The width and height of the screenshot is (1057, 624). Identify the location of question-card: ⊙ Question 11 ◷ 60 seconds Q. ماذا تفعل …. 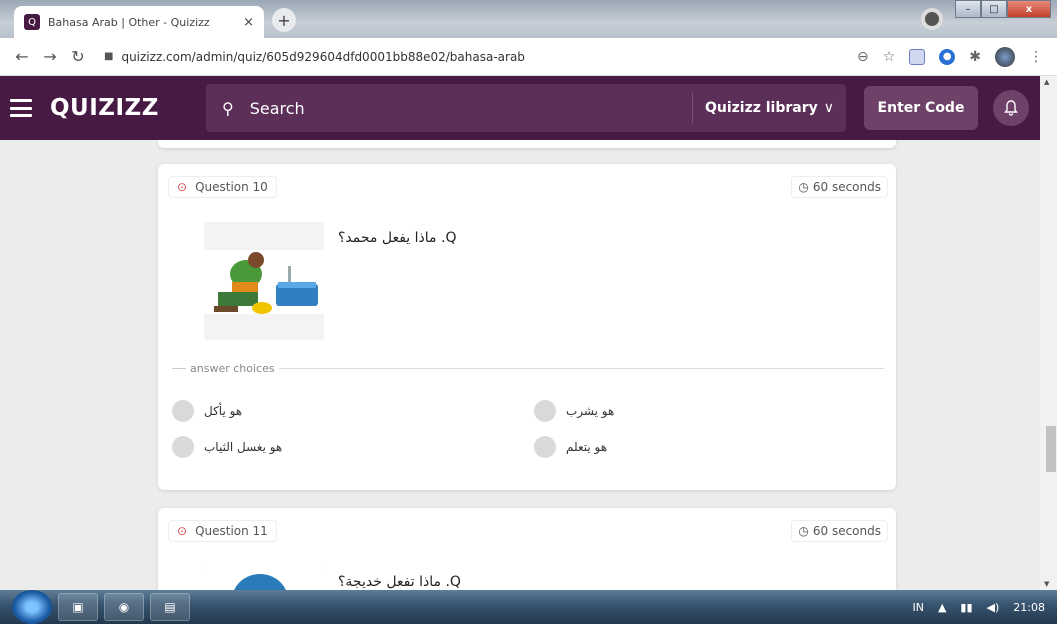
(527, 549).